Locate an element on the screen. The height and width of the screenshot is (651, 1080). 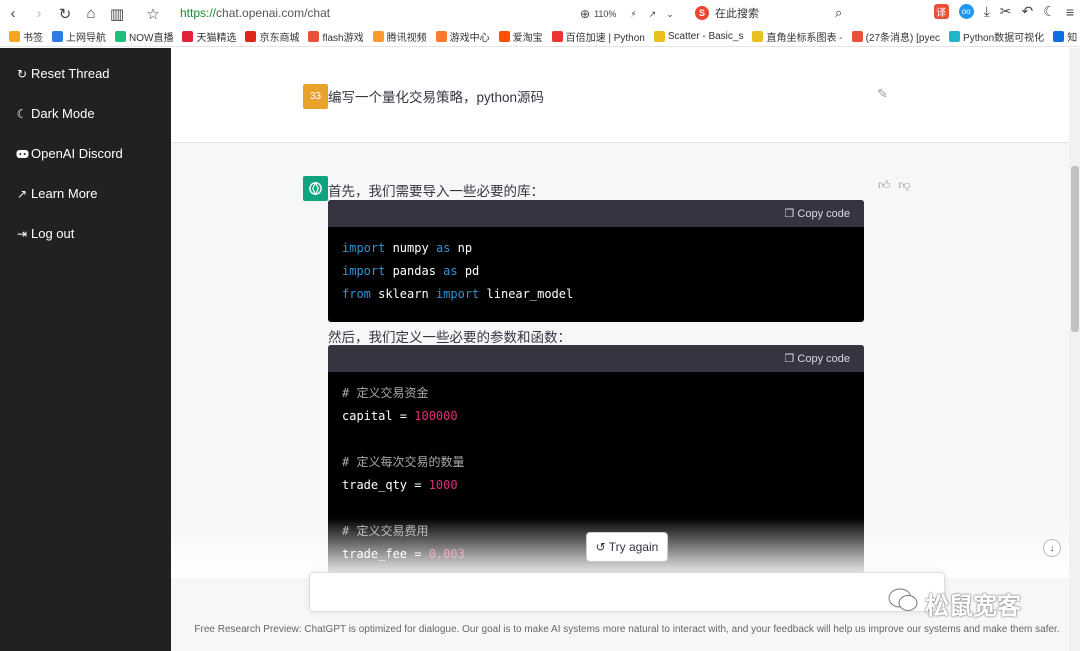
scrollbar is located at coordinates (1074, 349).